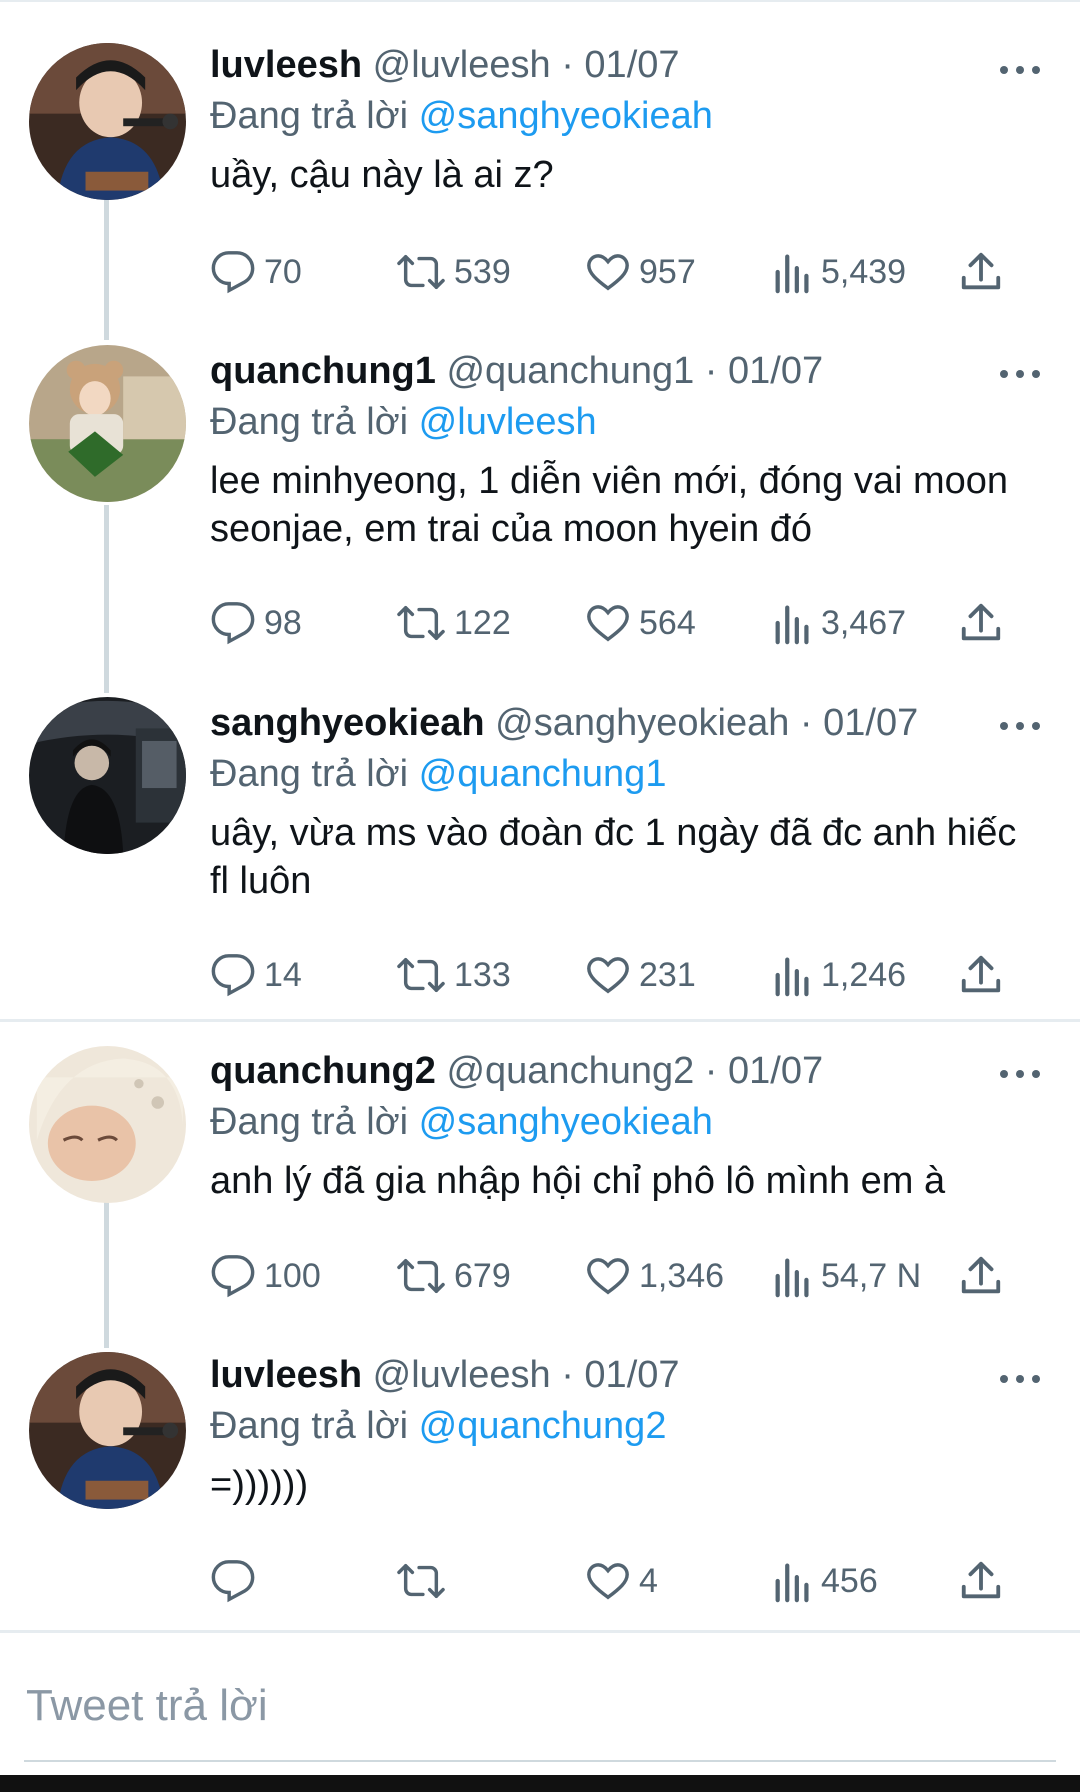 This screenshot has height=1792, width=1080. I want to click on retweet-button: 679, so click(453, 1276).